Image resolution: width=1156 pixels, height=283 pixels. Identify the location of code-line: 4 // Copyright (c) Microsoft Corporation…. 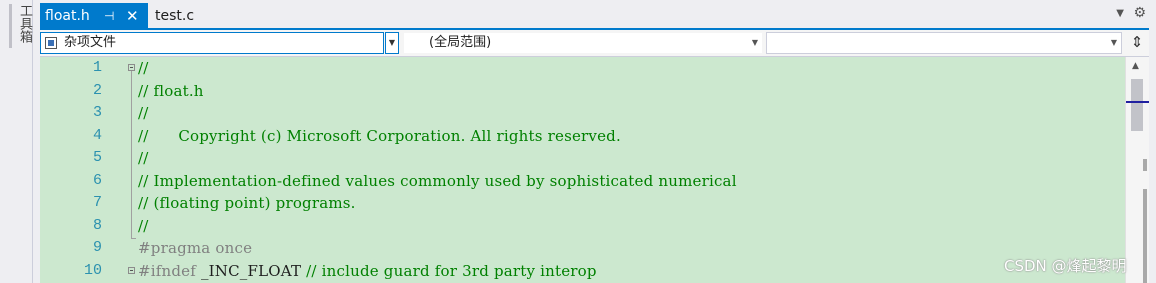
(582, 136).